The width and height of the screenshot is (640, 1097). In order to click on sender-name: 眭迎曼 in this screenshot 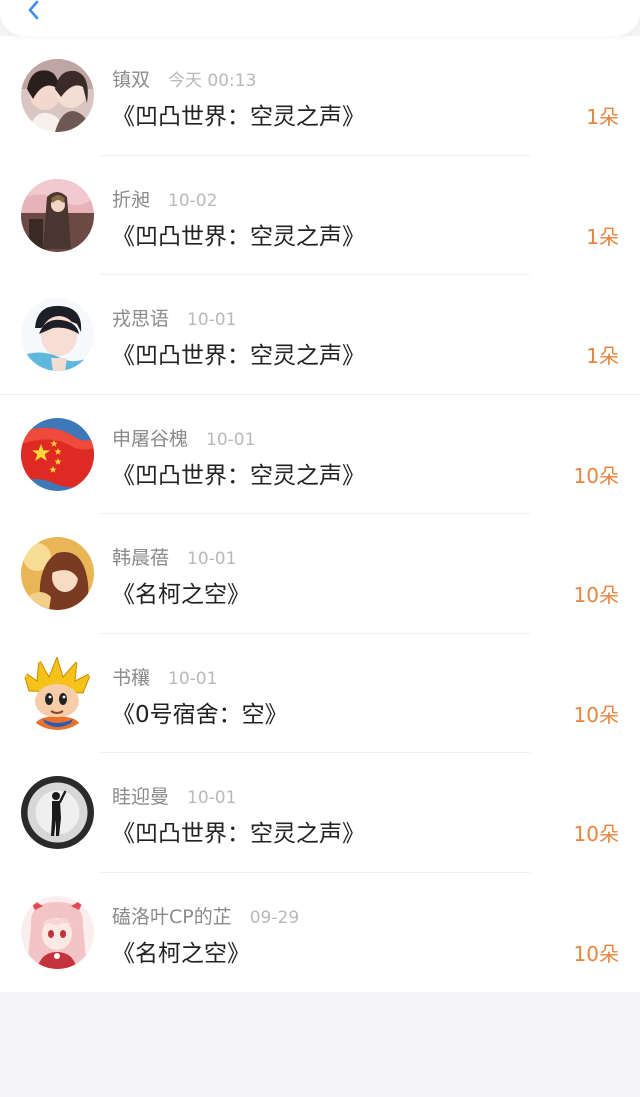, I will do `click(141, 797)`.